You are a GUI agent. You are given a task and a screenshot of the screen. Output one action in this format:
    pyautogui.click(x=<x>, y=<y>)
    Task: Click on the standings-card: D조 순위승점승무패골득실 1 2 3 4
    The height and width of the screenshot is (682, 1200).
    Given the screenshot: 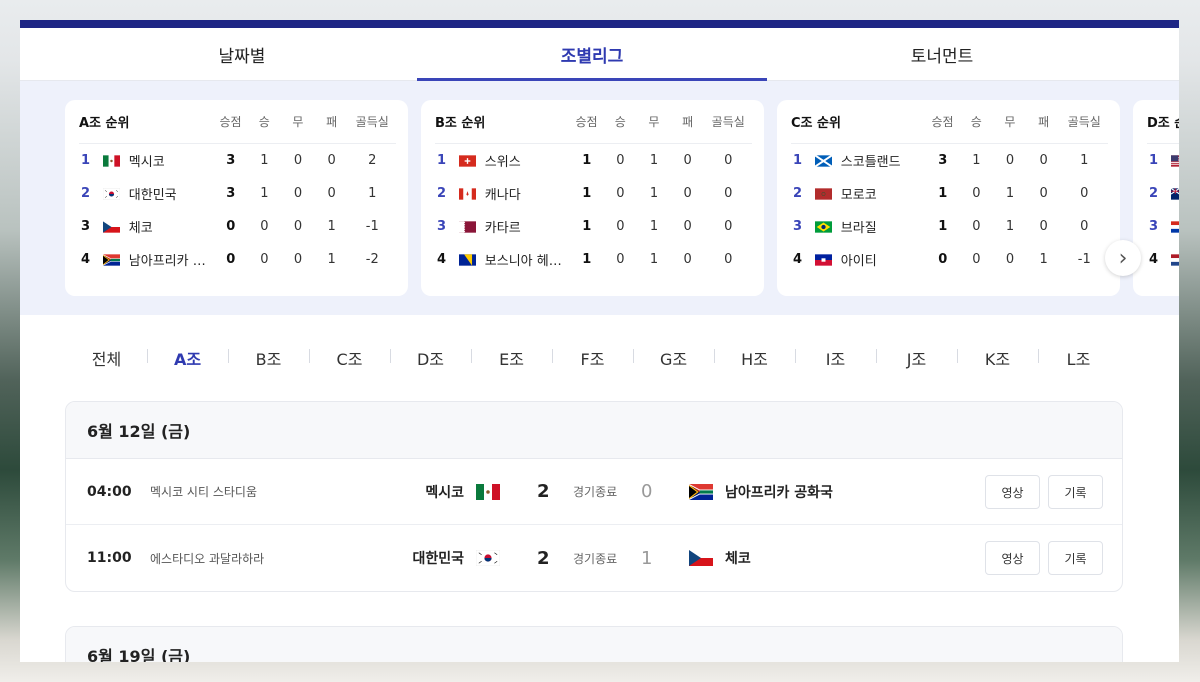 What is the action you would take?
    pyautogui.click(x=1156, y=198)
    